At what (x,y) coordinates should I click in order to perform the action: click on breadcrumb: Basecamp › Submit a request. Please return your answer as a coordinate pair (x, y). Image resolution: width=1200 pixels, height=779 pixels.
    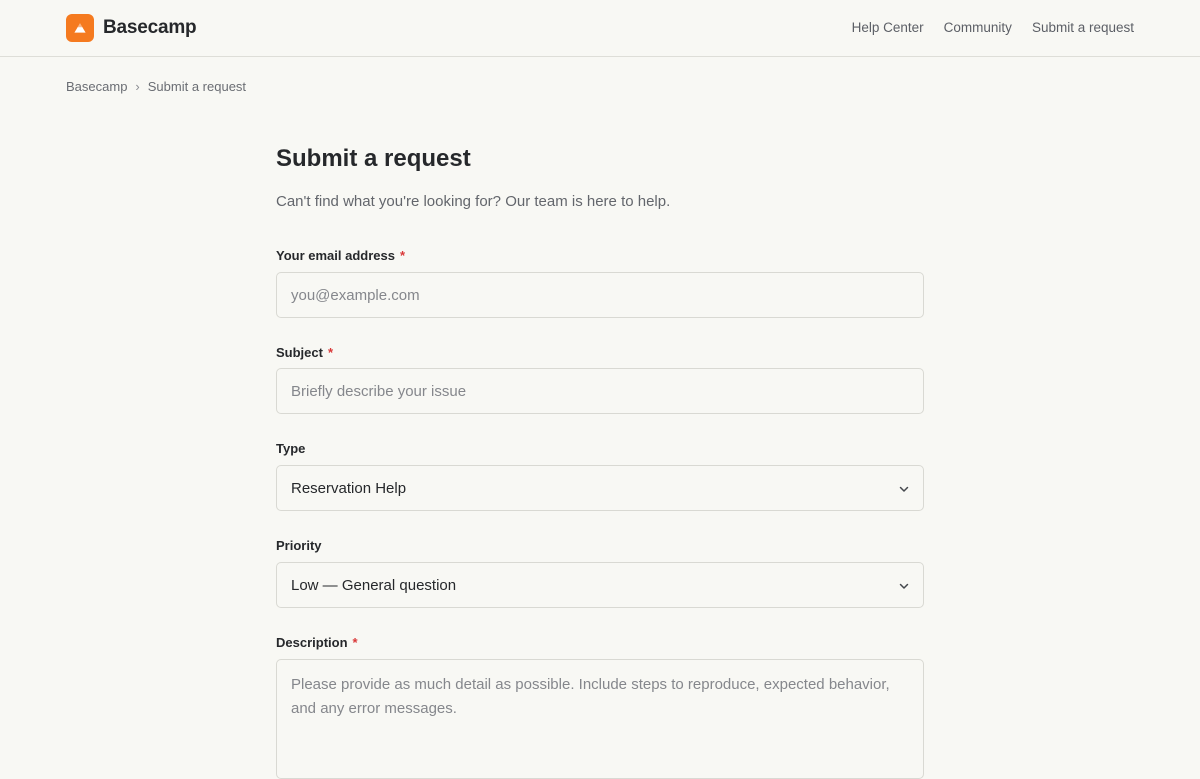
    Looking at the image, I should click on (156, 86).